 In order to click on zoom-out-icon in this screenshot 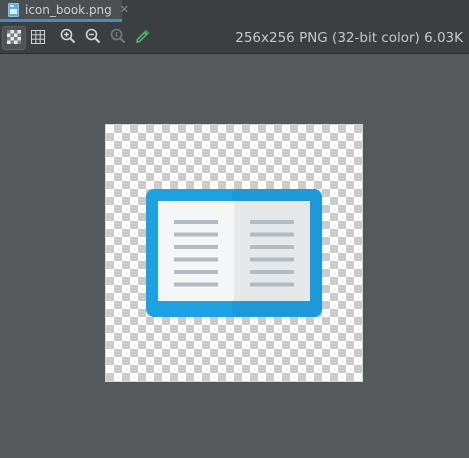, I will do `click(93, 38)`.